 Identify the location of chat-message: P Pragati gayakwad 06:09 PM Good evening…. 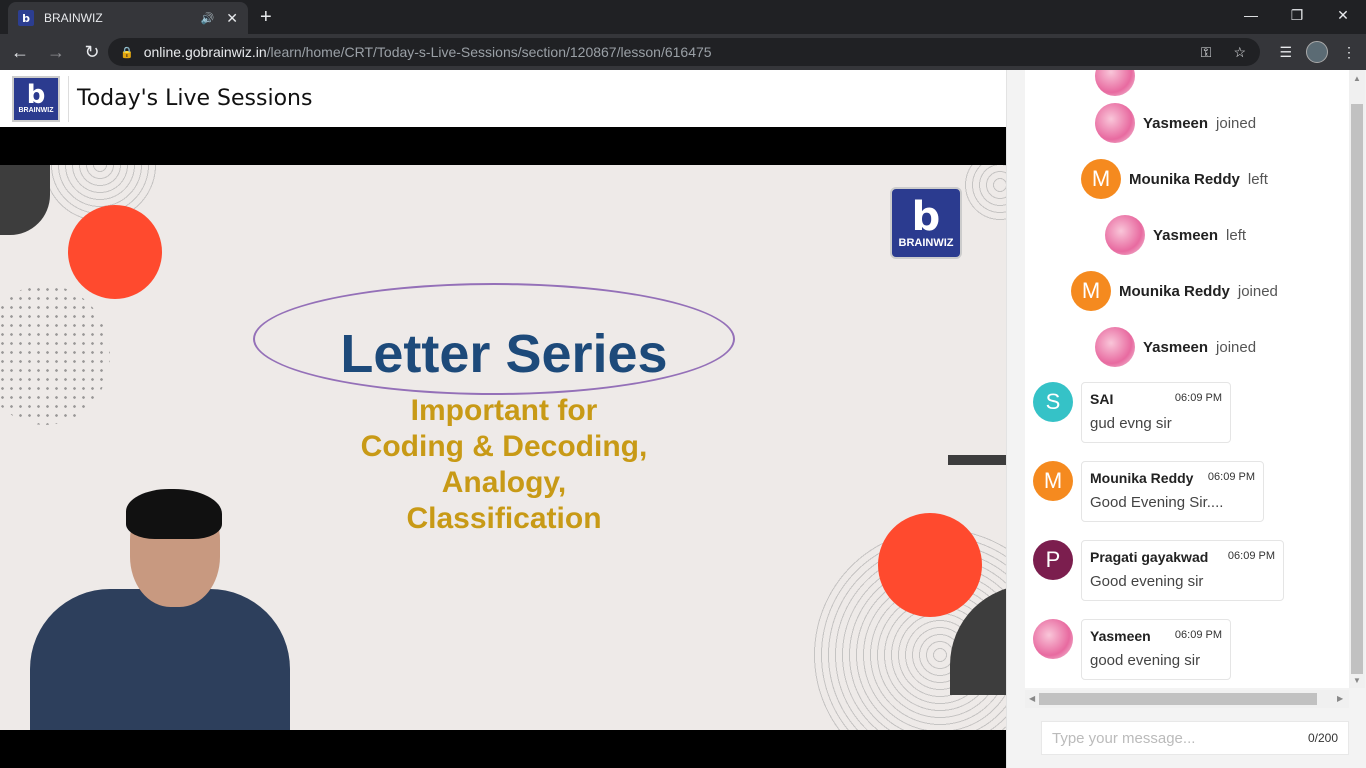
(1158, 570).